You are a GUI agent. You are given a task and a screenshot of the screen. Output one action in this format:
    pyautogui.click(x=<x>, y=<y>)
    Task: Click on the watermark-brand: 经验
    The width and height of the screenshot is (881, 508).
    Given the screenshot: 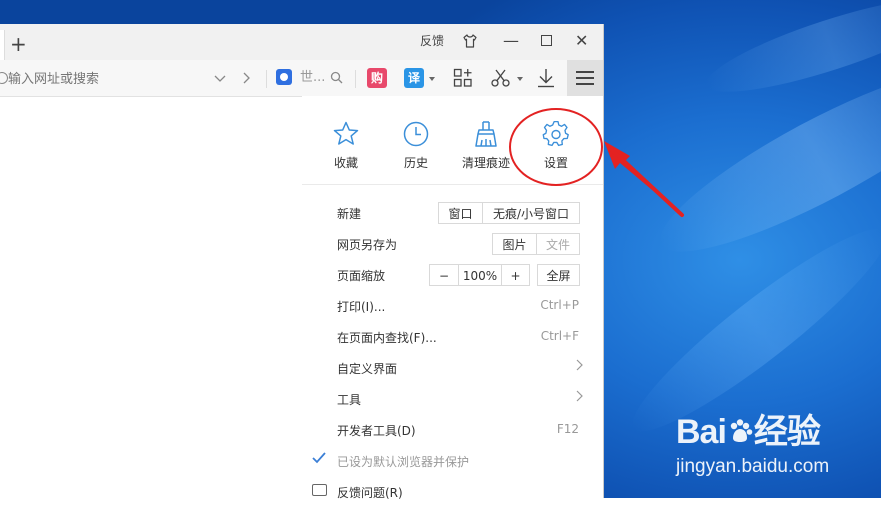 What is the action you would take?
    pyautogui.click(x=787, y=432)
    